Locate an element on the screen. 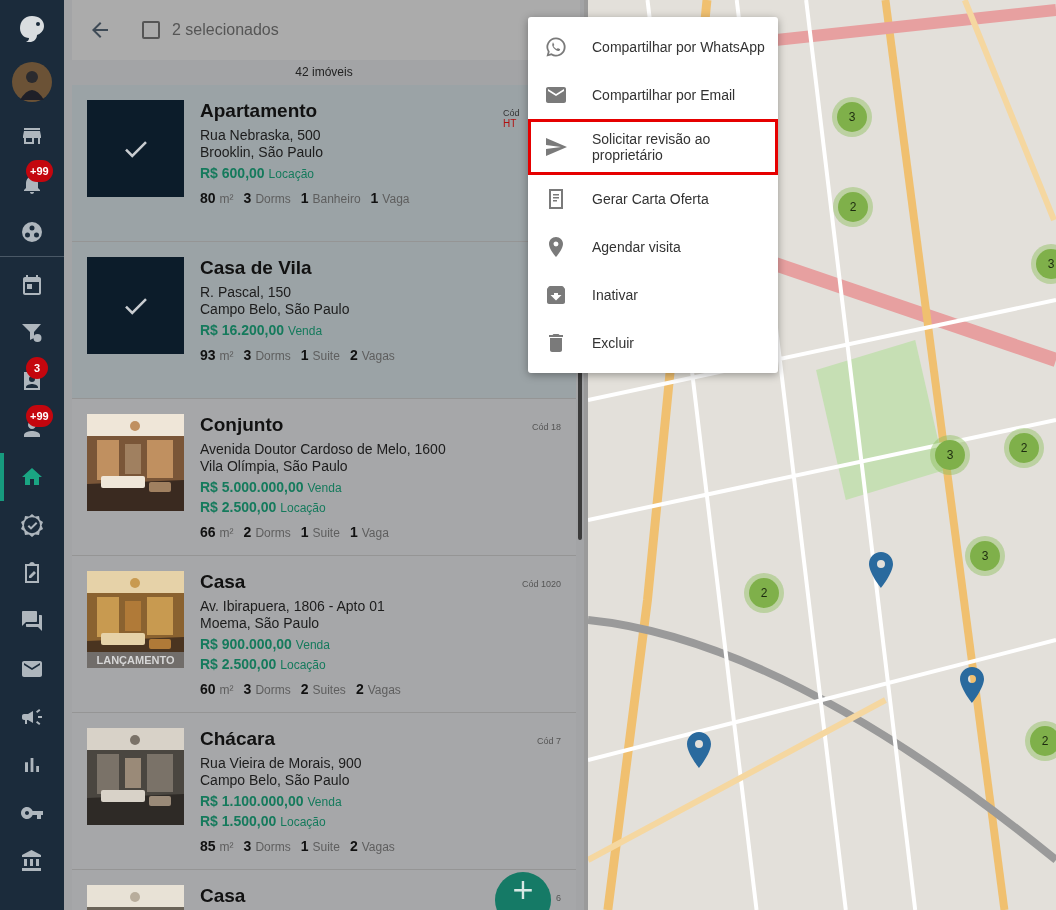  property-code: Cód is located at coordinates (511, 113).